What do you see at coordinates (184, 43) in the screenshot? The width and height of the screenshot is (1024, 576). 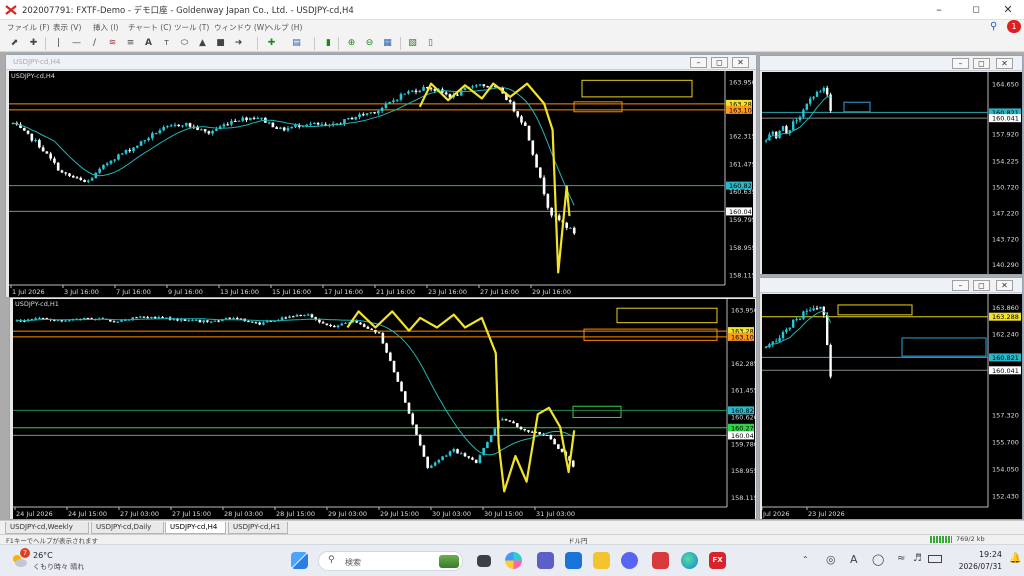 I see `ellipse-icon: ⬭` at bounding box center [184, 43].